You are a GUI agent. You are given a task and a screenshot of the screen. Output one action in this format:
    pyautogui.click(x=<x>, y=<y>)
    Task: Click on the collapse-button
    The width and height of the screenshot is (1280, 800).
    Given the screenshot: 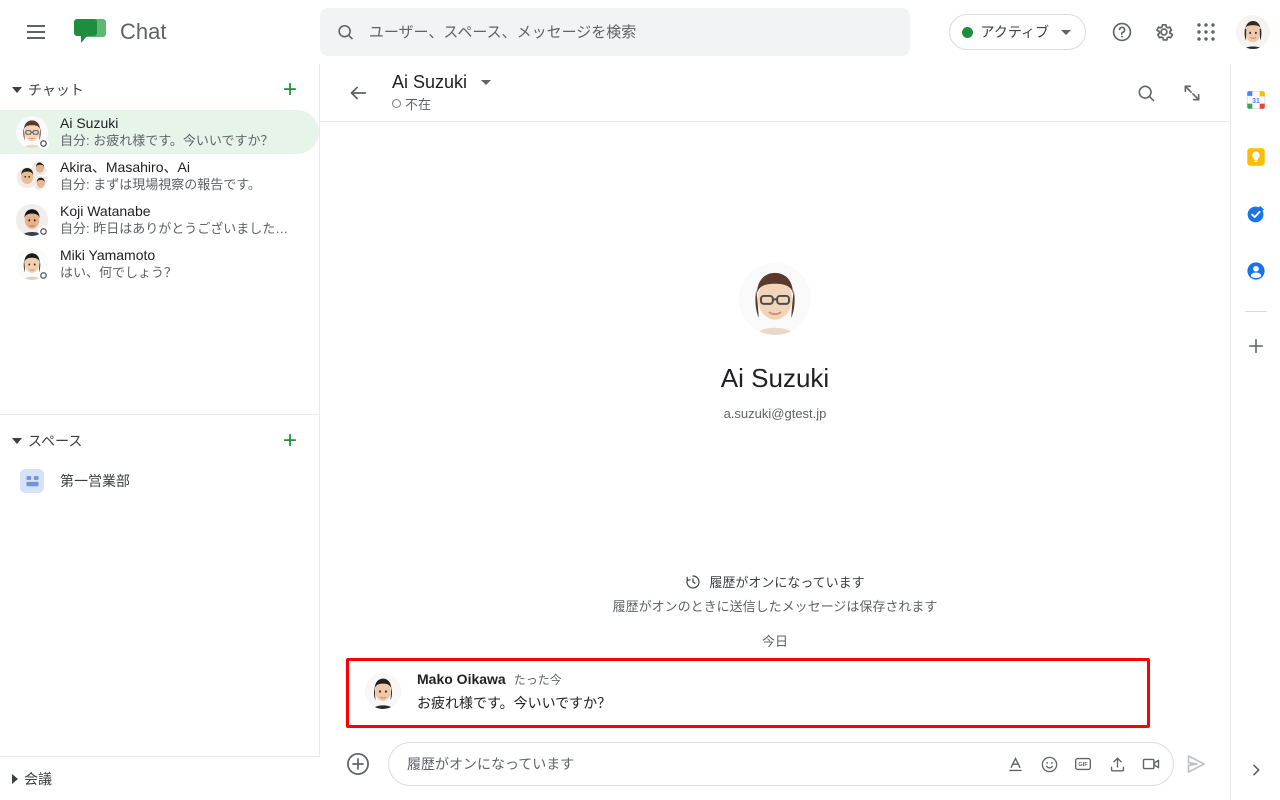 What is the action you would take?
    pyautogui.click(x=1192, y=93)
    